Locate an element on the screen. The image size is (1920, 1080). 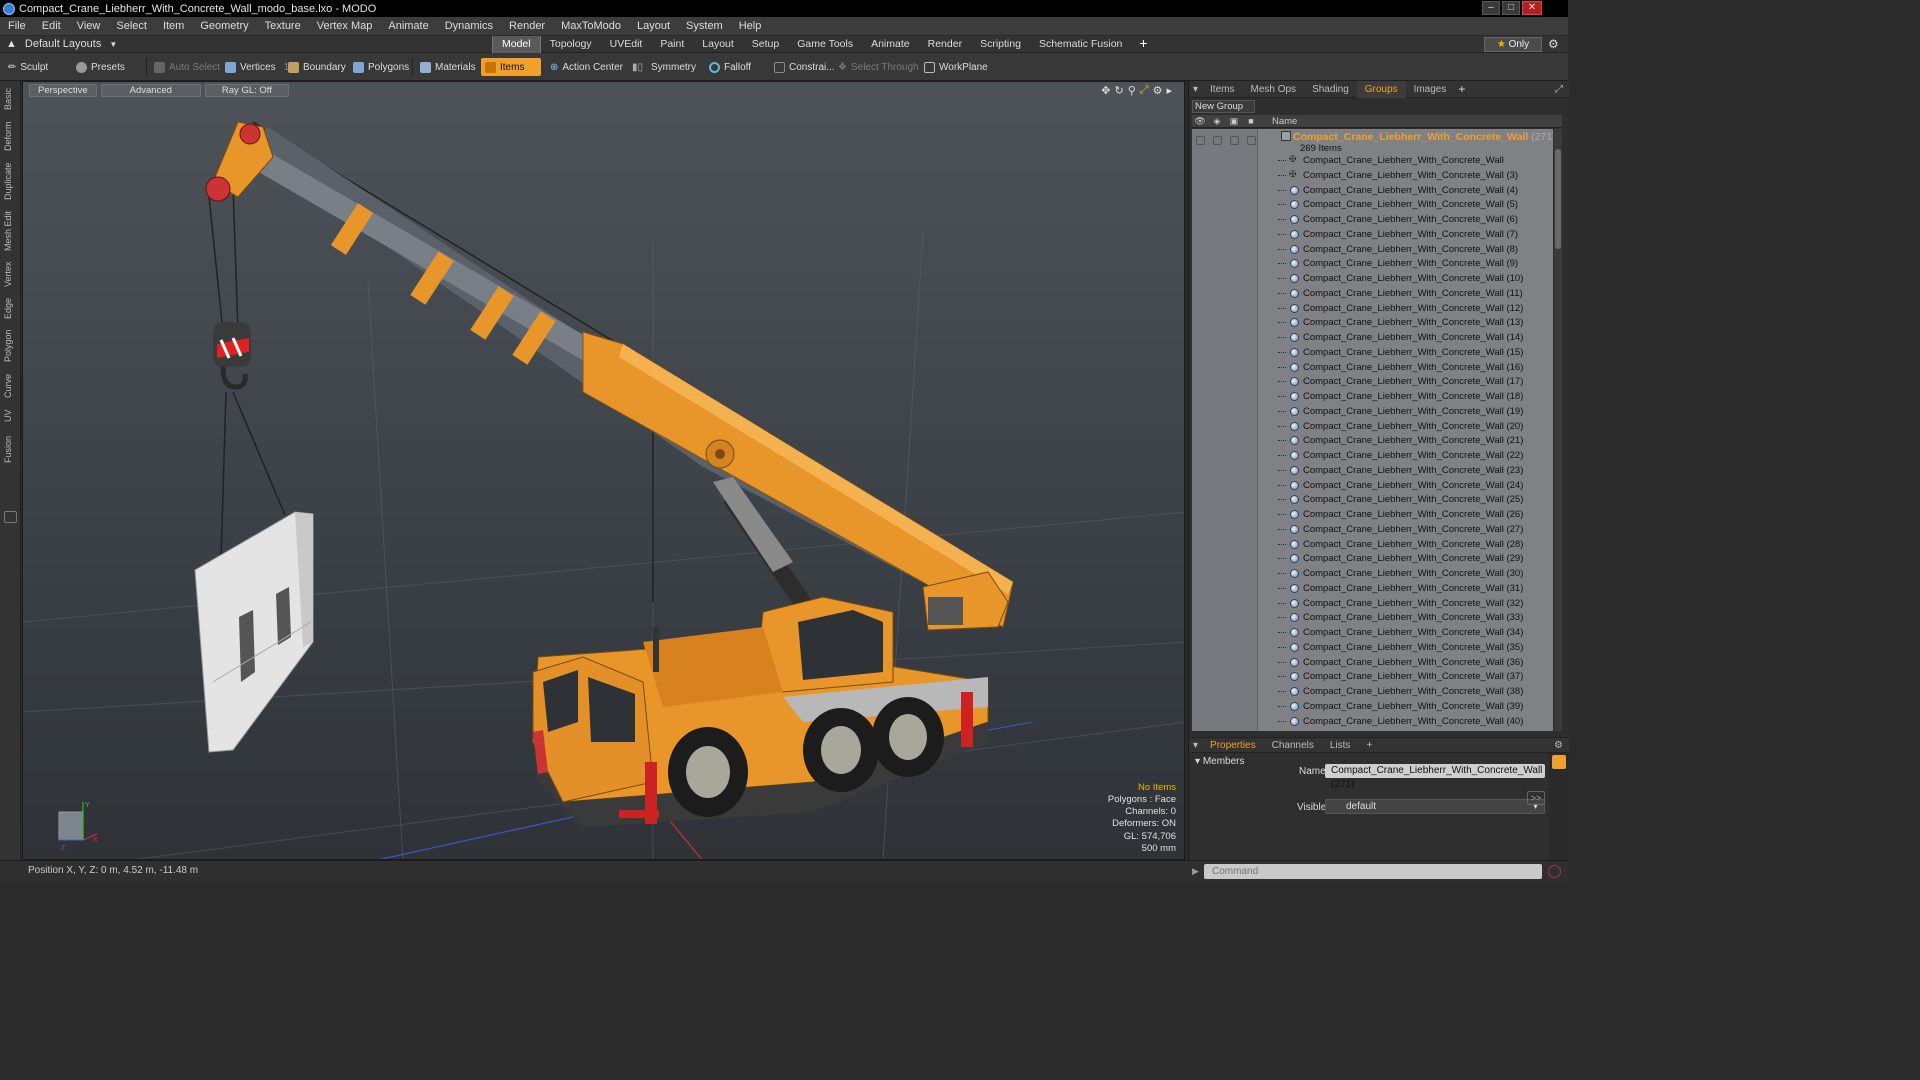
polygons-button: Polygons is located at coordinates (381, 67).